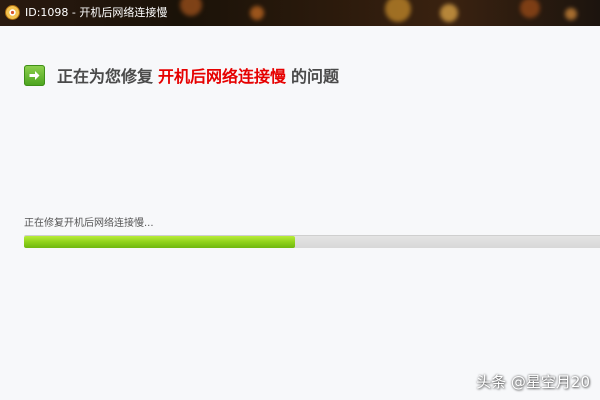 This screenshot has width=600, height=400. I want to click on title-bar: ID:1098 - 开机后网络连接慢, so click(300, 13).